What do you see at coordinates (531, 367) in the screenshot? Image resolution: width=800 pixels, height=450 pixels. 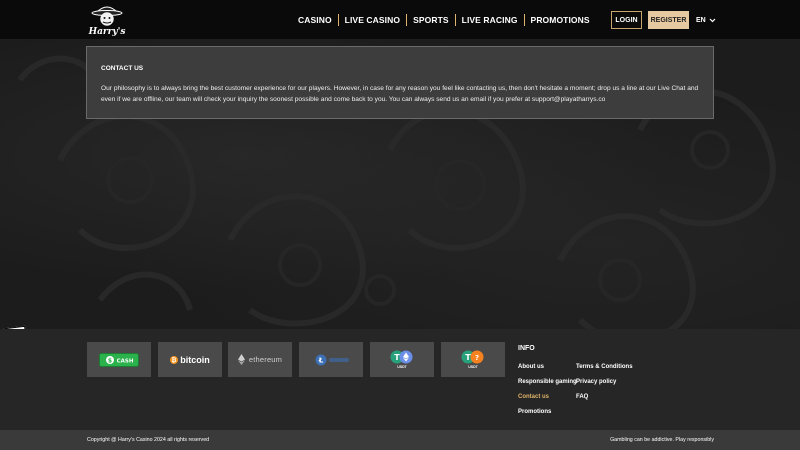 I see `footer-link-about-us: About us` at bounding box center [531, 367].